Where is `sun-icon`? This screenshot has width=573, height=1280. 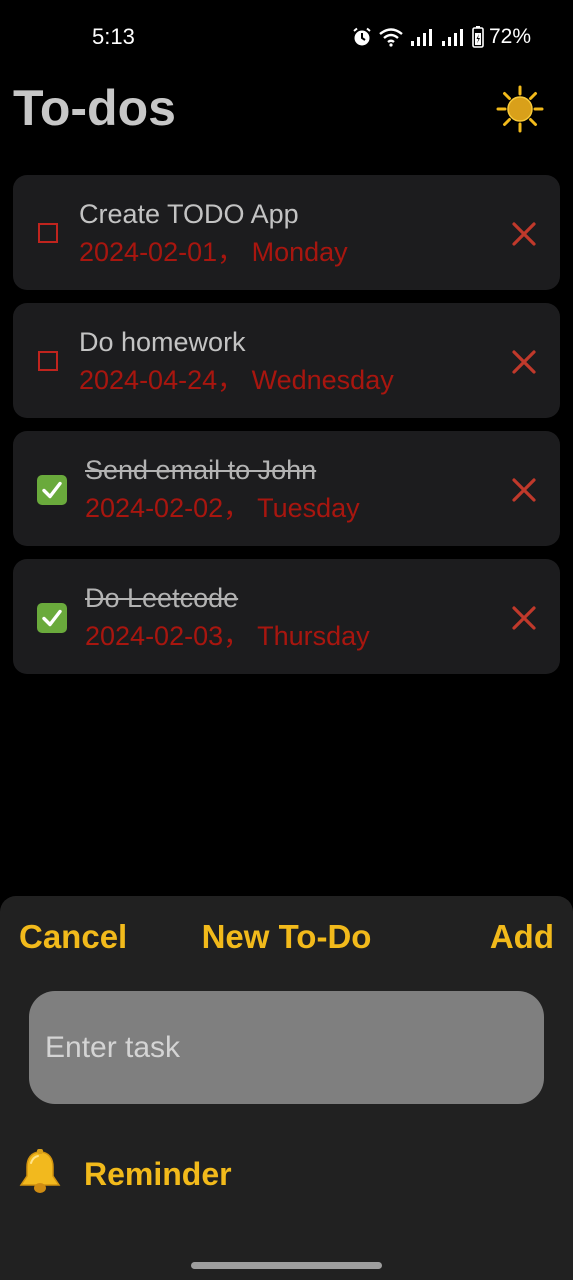 sun-icon is located at coordinates (520, 109).